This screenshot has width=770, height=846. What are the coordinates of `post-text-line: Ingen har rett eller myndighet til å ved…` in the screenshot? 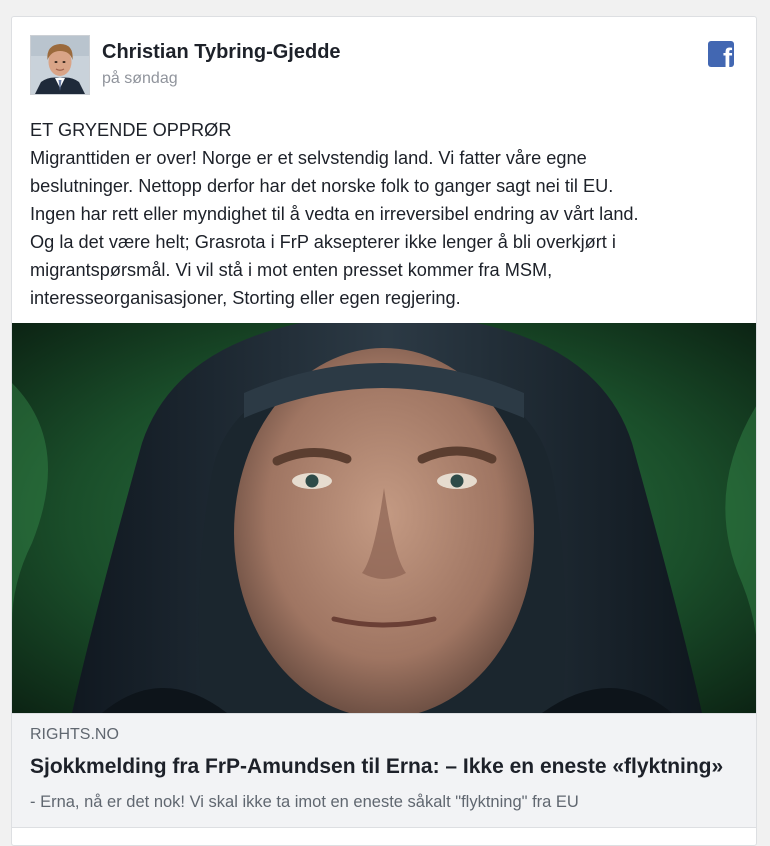 It's located at (334, 214).